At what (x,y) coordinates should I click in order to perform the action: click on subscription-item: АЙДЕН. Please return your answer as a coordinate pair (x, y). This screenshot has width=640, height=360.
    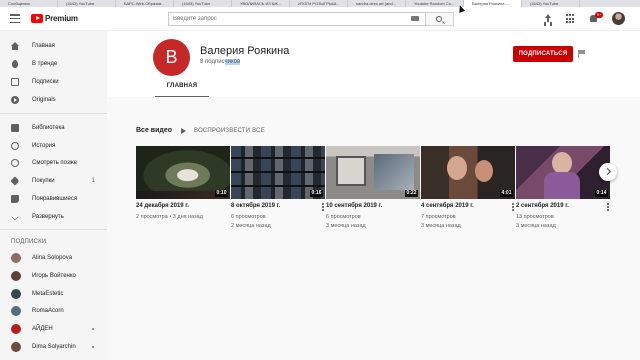
    Looking at the image, I should click on (53, 329).